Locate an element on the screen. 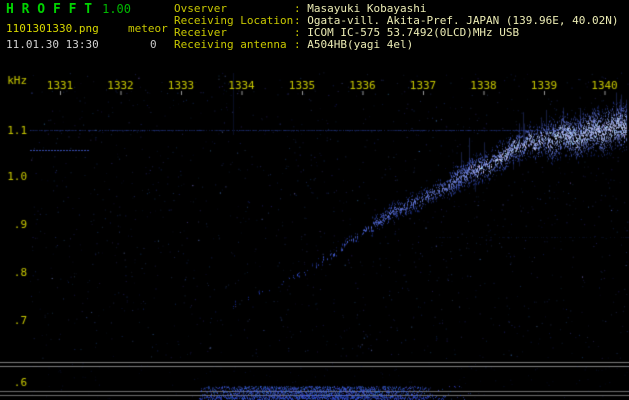 Image resolution: width=629 pixels, height=400 pixels. info-row-antenna: Receiving antenna: A504HB(yagi 4el) is located at coordinates (396, 45).